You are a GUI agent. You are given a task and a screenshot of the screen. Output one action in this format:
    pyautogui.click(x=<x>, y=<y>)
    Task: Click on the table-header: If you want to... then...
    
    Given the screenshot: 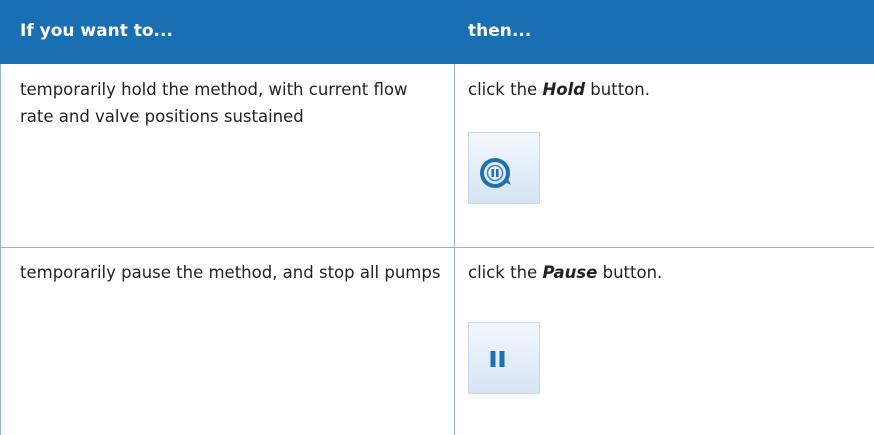 What is the action you would take?
    pyautogui.click(x=437, y=32)
    